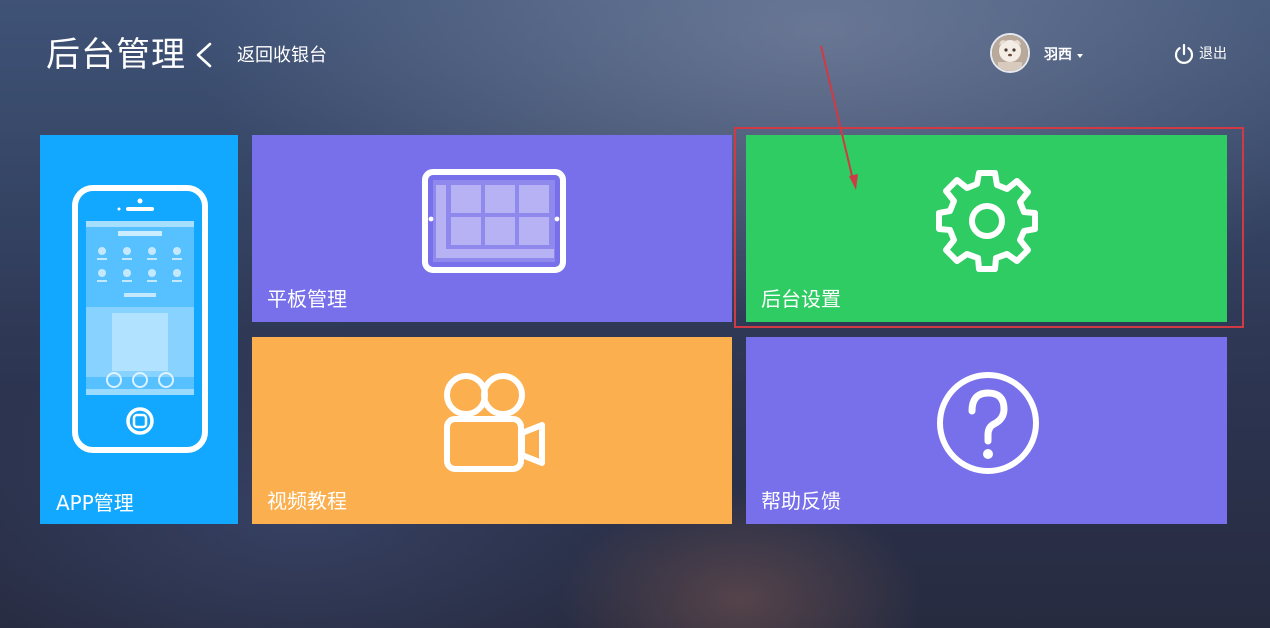 The height and width of the screenshot is (628, 1270). I want to click on back-chevron-icon, so click(204, 55).